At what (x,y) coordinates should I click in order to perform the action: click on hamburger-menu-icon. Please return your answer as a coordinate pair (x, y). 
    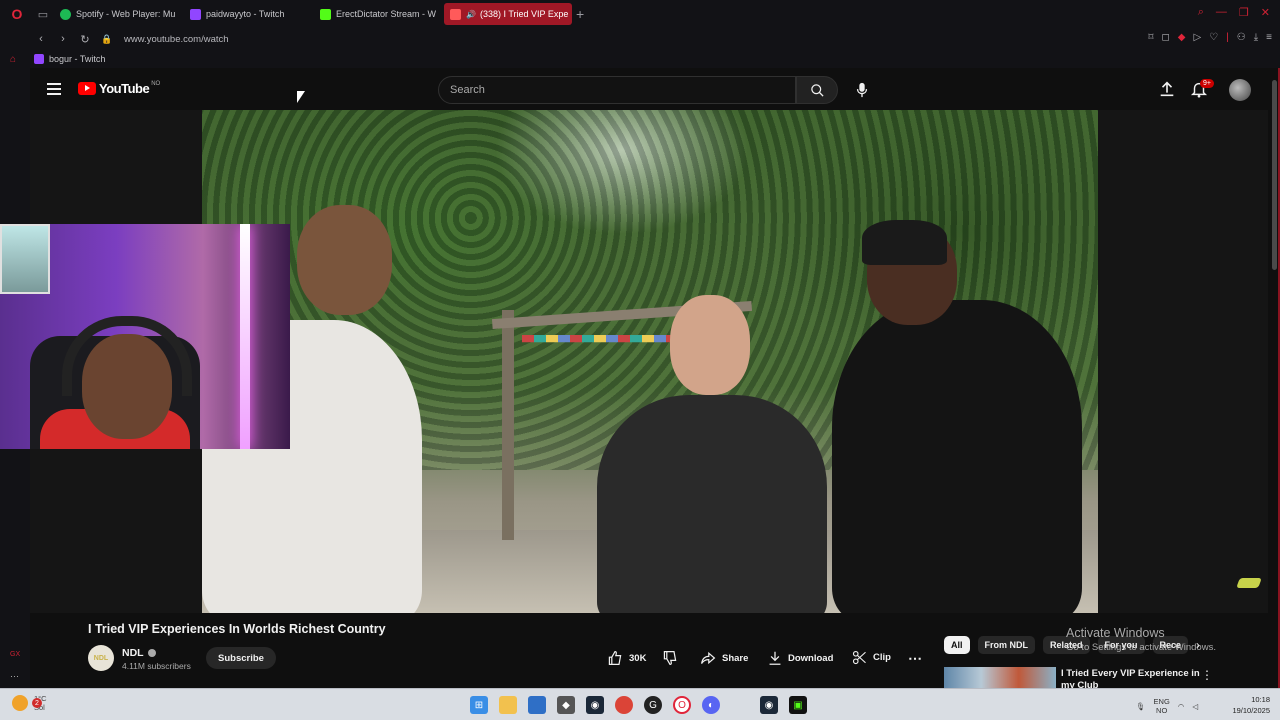
    Looking at the image, I should click on (54, 89).